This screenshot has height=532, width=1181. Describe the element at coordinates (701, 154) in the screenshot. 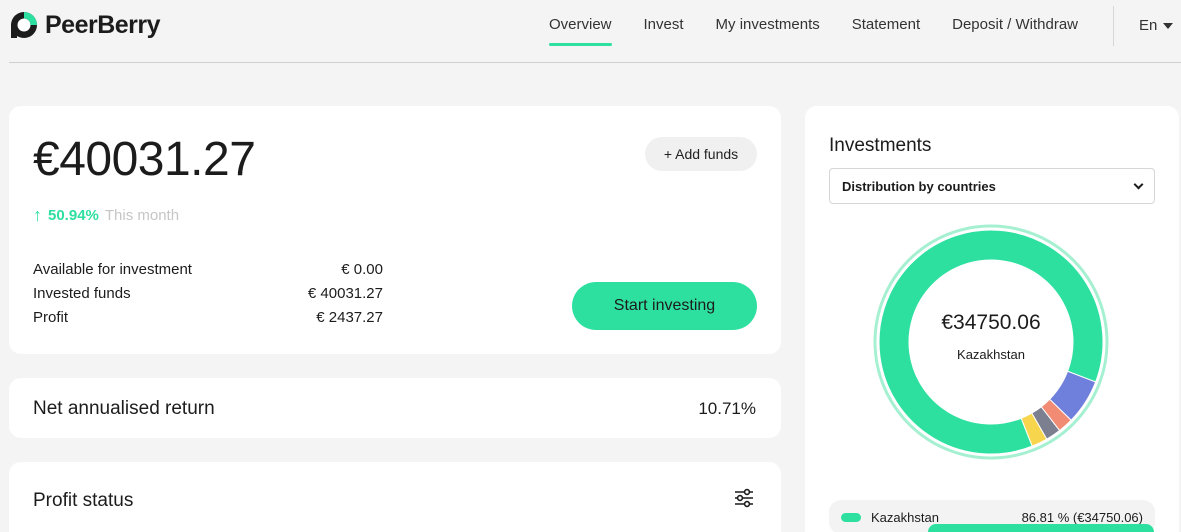

I see `add-funds-button: + Add funds` at that location.